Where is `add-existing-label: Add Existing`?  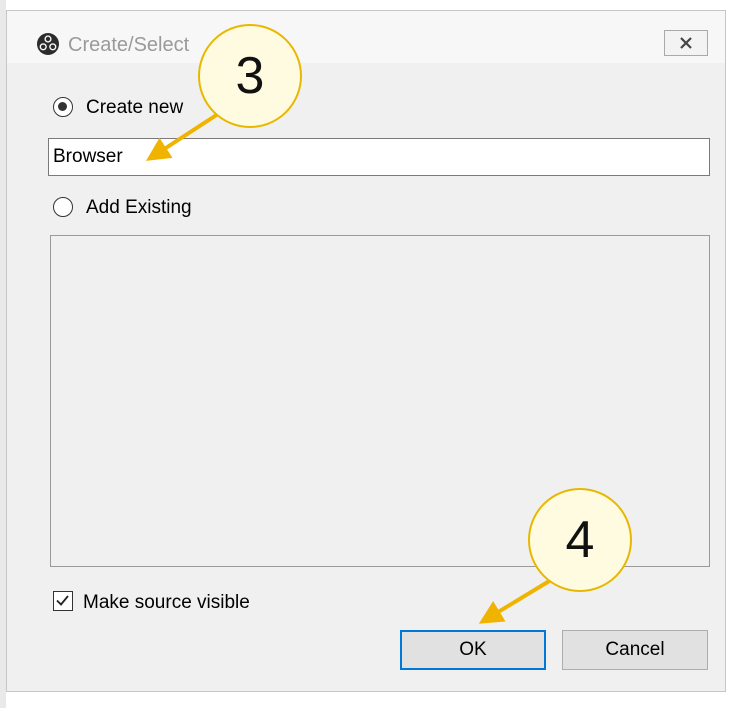
add-existing-label: Add Existing is located at coordinates (139, 208).